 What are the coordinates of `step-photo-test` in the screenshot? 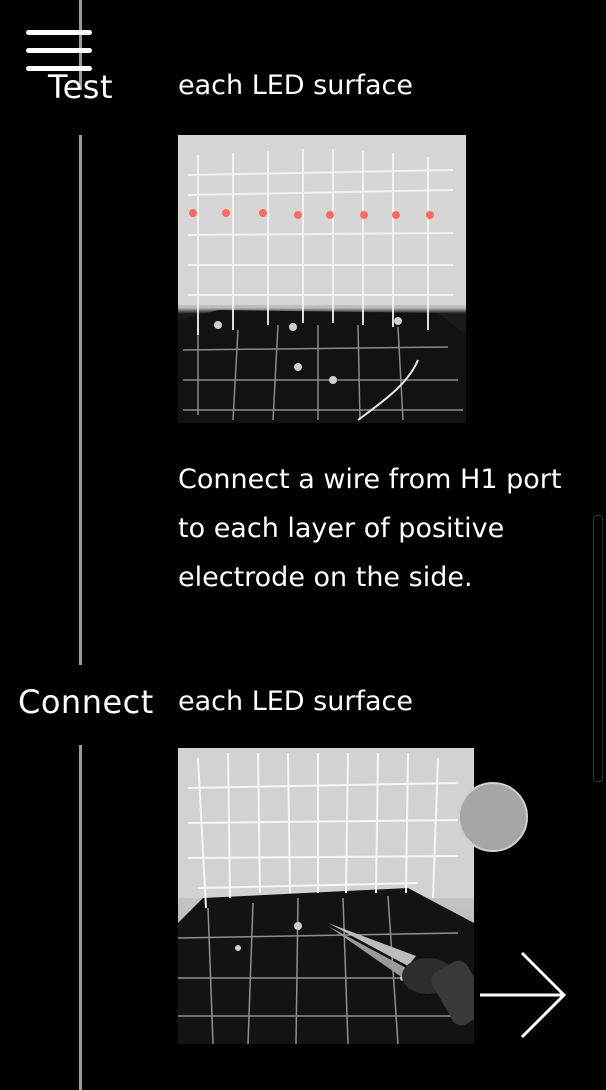 It's located at (322, 279).